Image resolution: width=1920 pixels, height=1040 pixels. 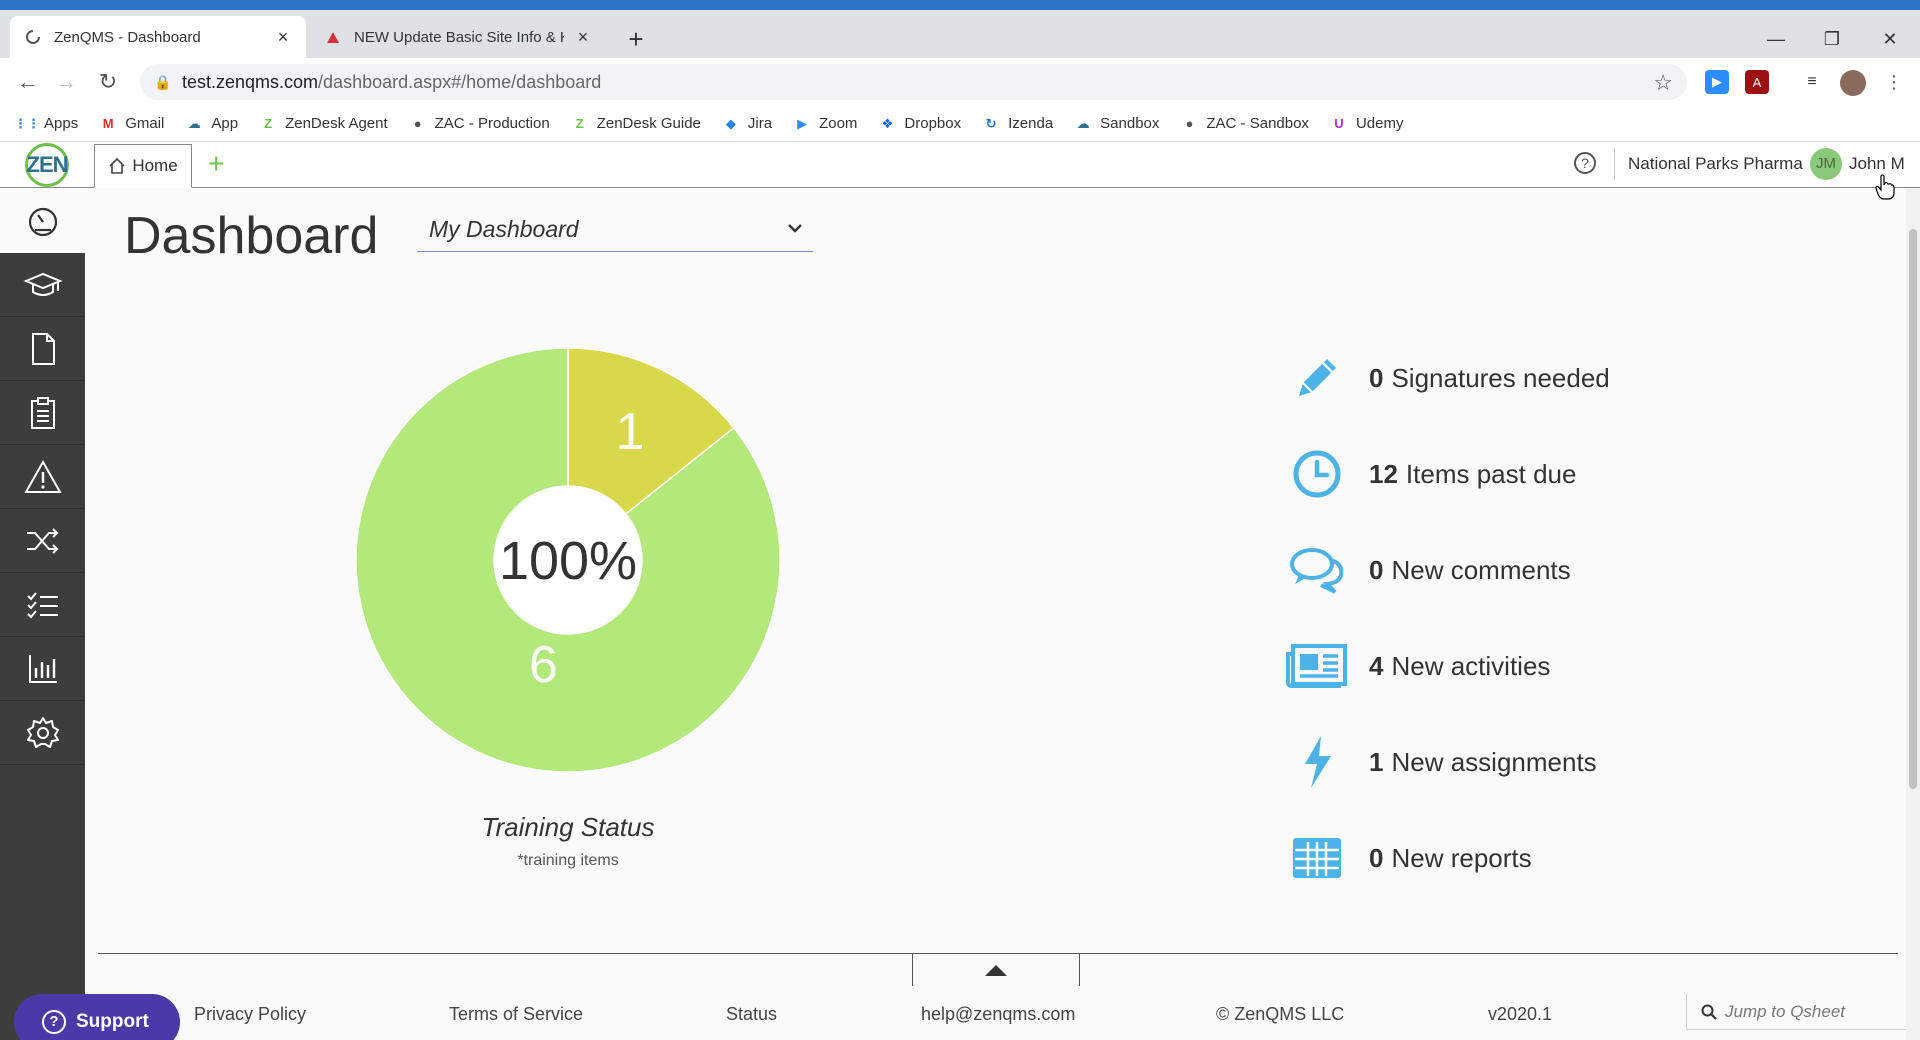 I want to click on bookmark-item: ◆ Jira, so click(x=747, y=124).